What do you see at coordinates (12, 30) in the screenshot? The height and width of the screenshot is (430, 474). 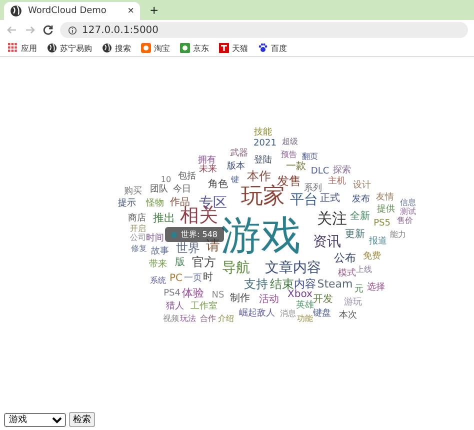 I see `back-icon` at bounding box center [12, 30].